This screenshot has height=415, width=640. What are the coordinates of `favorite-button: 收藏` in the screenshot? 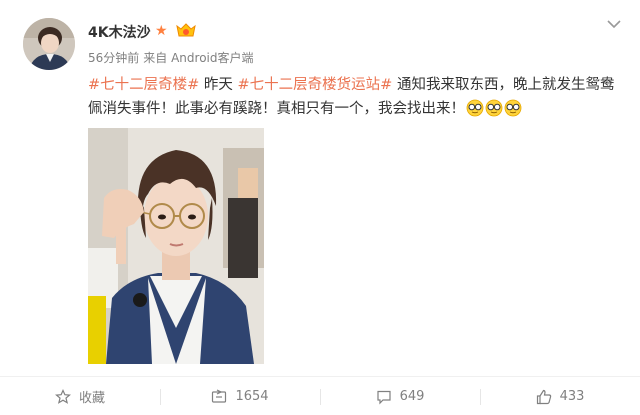 It's located at (80, 396).